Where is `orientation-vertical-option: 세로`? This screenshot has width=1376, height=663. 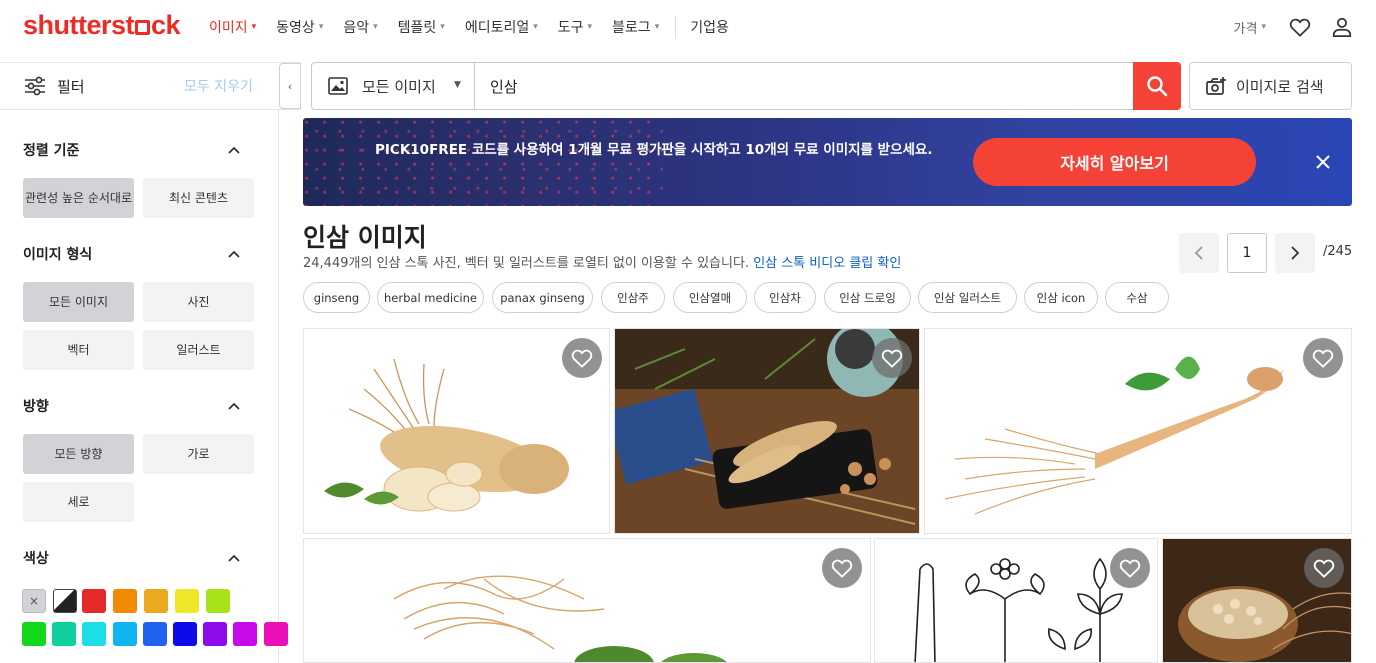
orientation-vertical-option: 세로 is located at coordinates (78, 502).